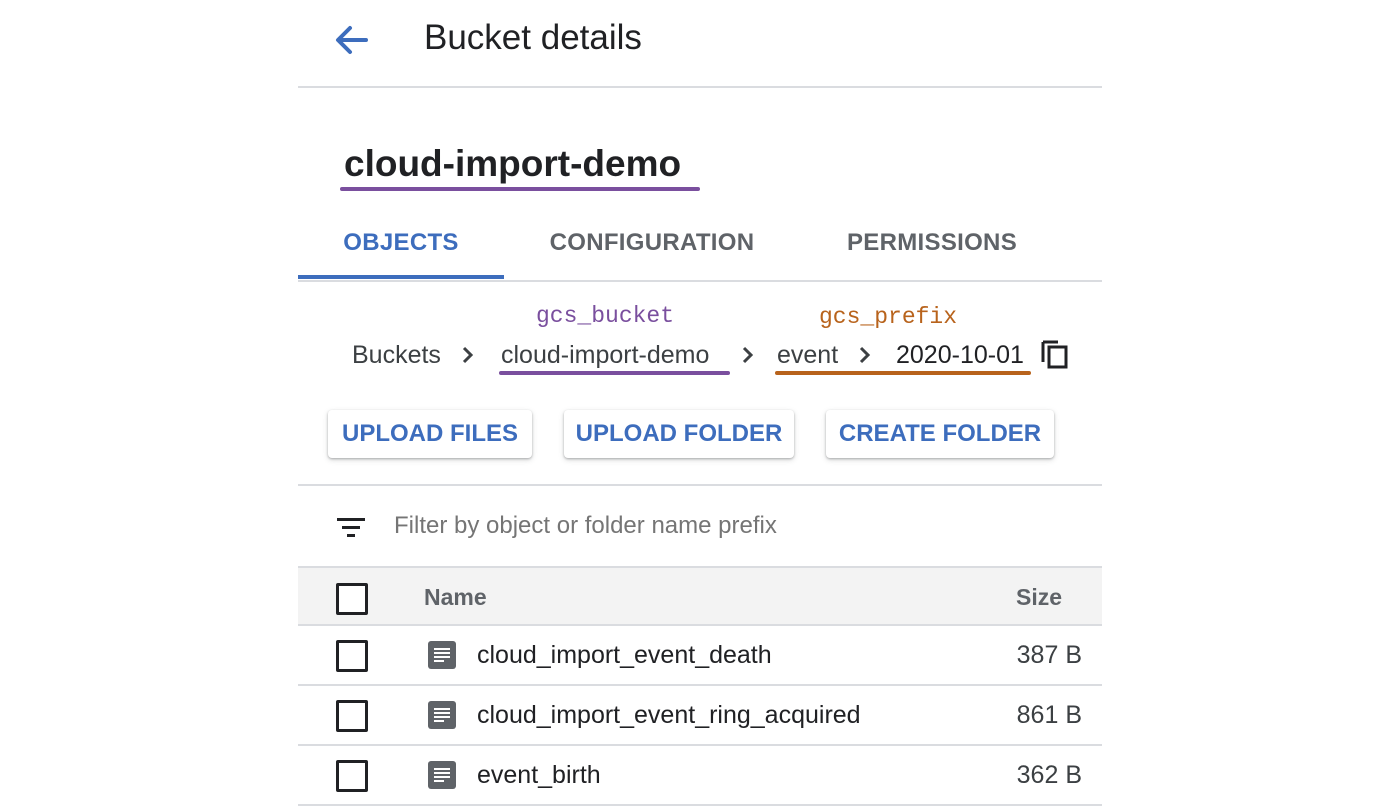 This screenshot has width=1400, height=812. Describe the element at coordinates (351, 527) in the screenshot. I see `filter-list-icon` at that location.